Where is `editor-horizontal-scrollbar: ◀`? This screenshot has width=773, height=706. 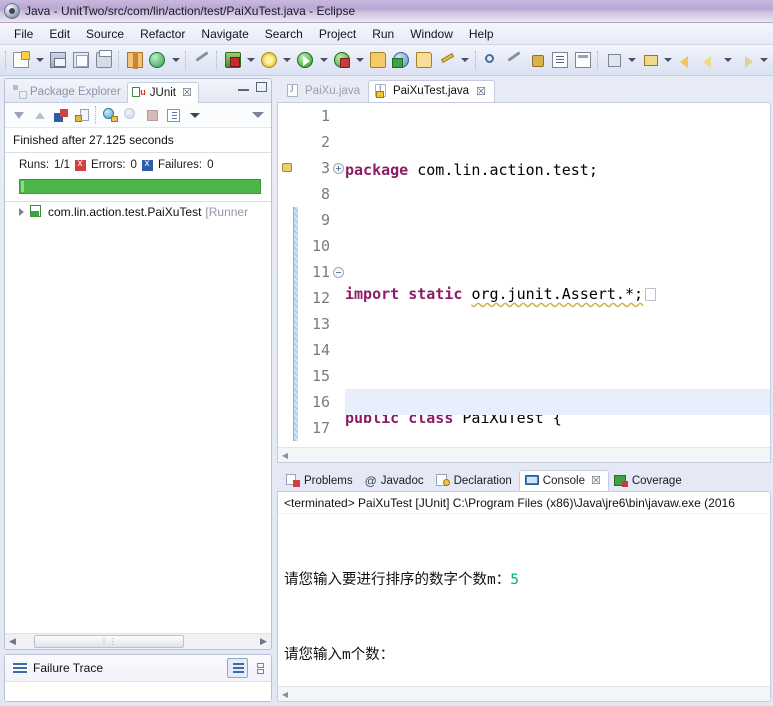
editor-horizontal-scrollbar: ◀ is located at coordinates (524, 454).